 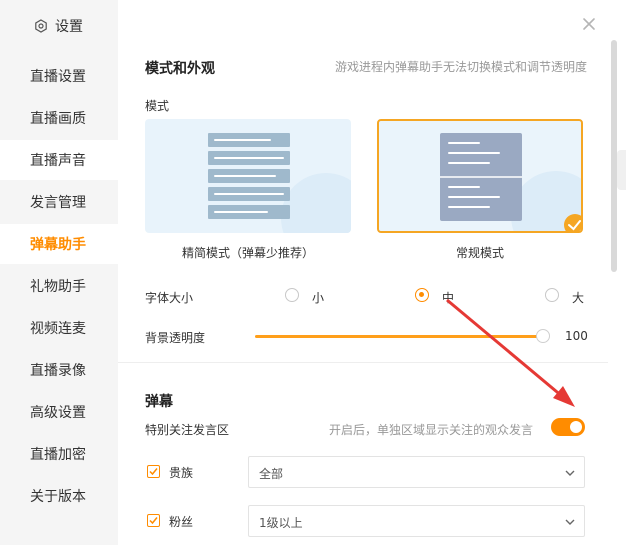 What do you see at coordinates (292, 295) in the screenshot?
I see `font-size-small-radio` at bounding box center [292, 295].